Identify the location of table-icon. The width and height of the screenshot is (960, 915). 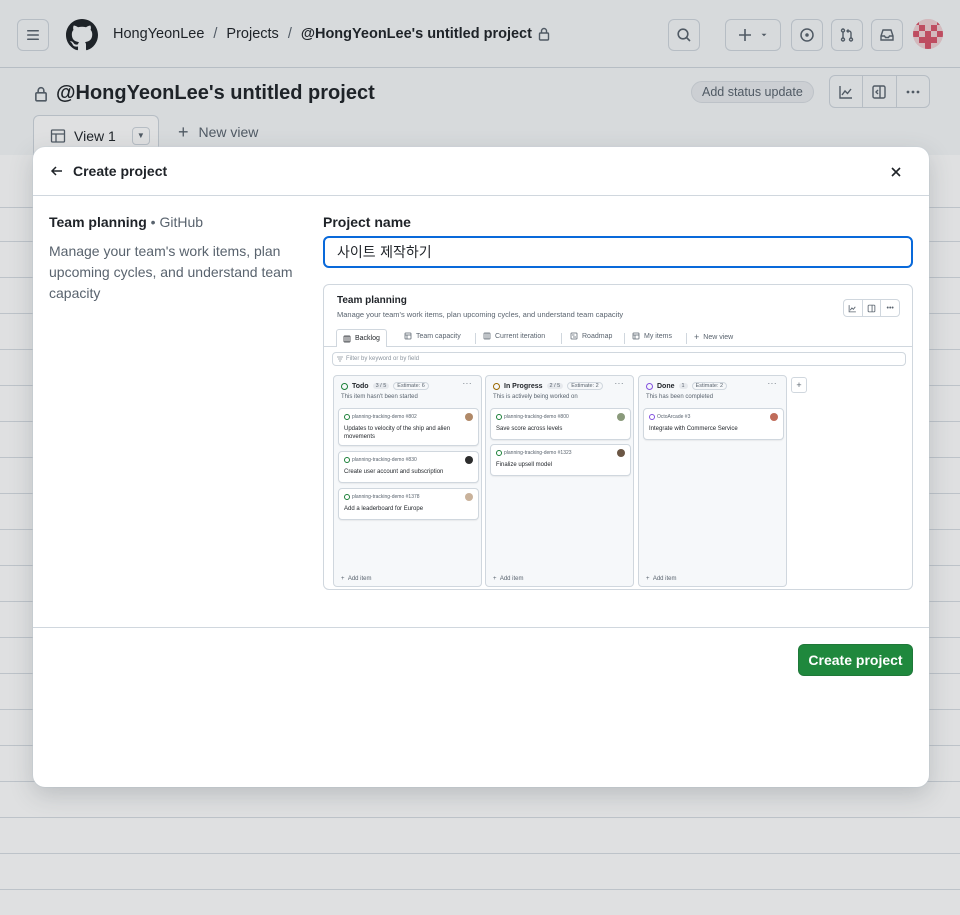
(636, 336).